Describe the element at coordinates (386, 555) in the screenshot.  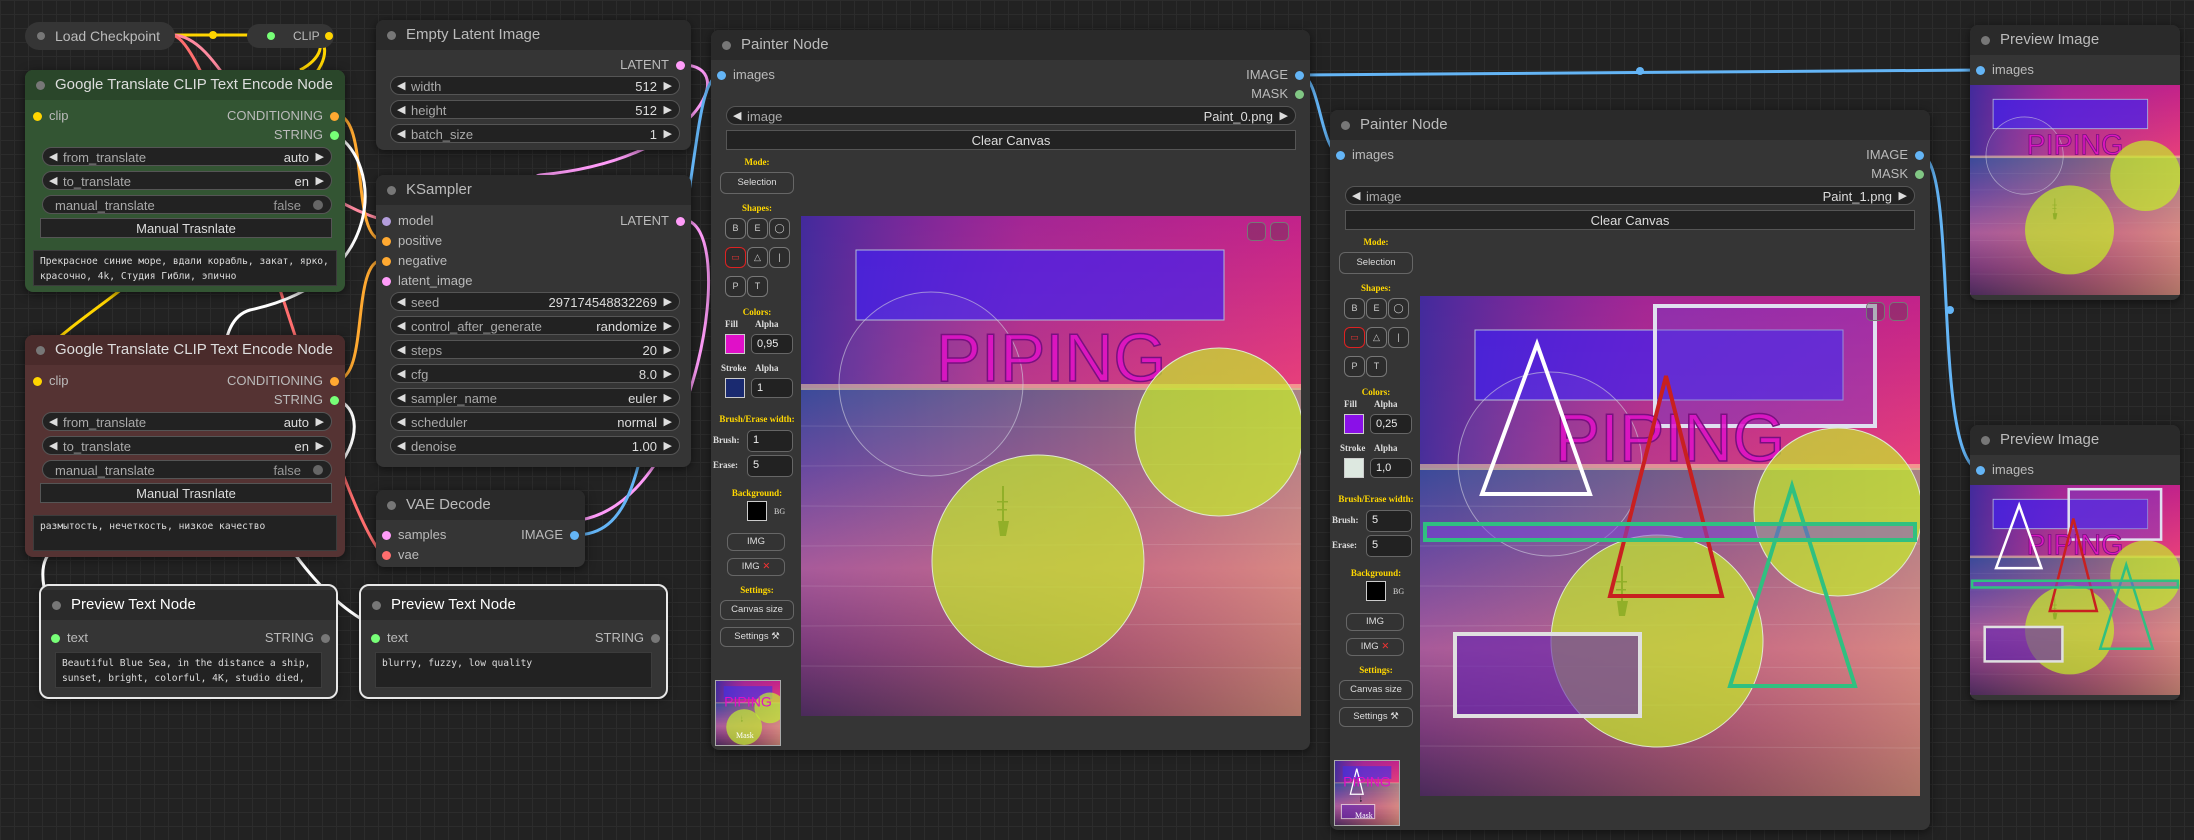
I see `vae-input-dot` at that location.